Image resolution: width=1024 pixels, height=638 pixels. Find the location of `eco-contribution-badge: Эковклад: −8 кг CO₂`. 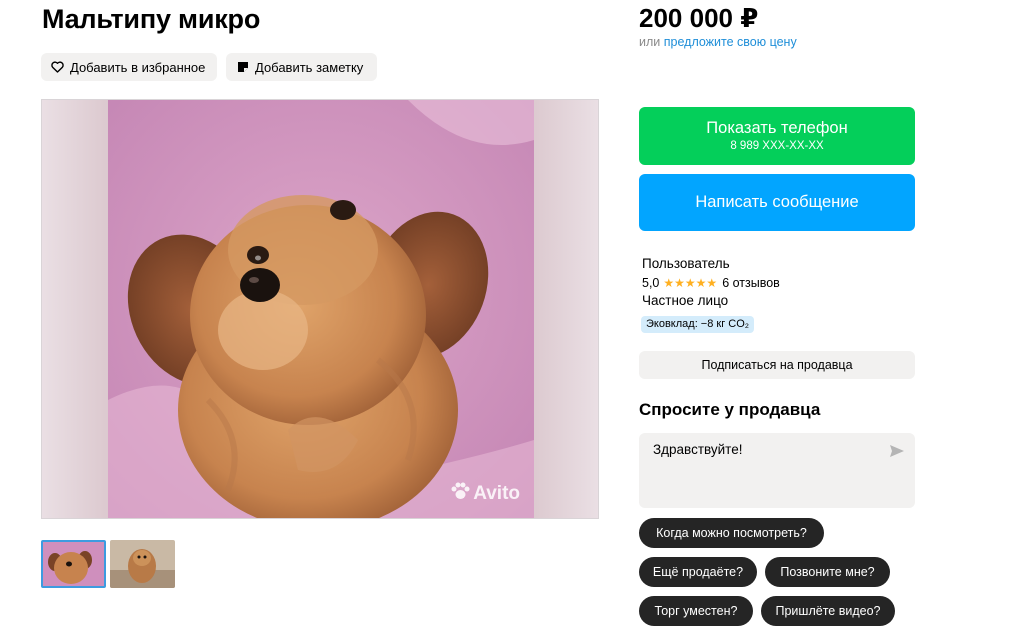

eco-contribution-badge: Эковклад: −8 кг CO₂ is located at coordinates (698, 324).